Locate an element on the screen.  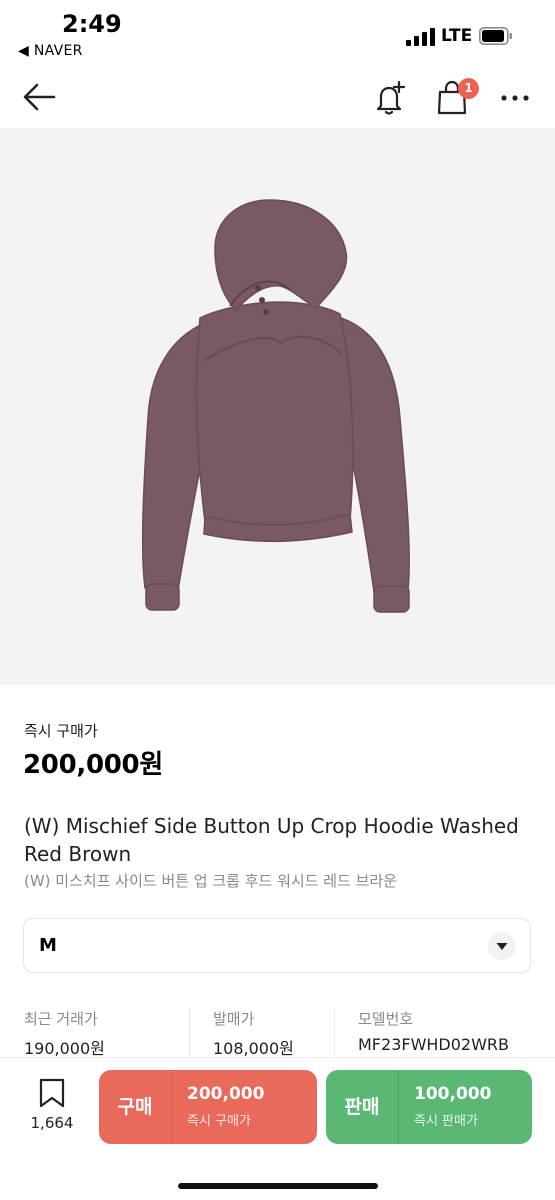
info-label: 모델번호 is located at coordinates (386, 1019).